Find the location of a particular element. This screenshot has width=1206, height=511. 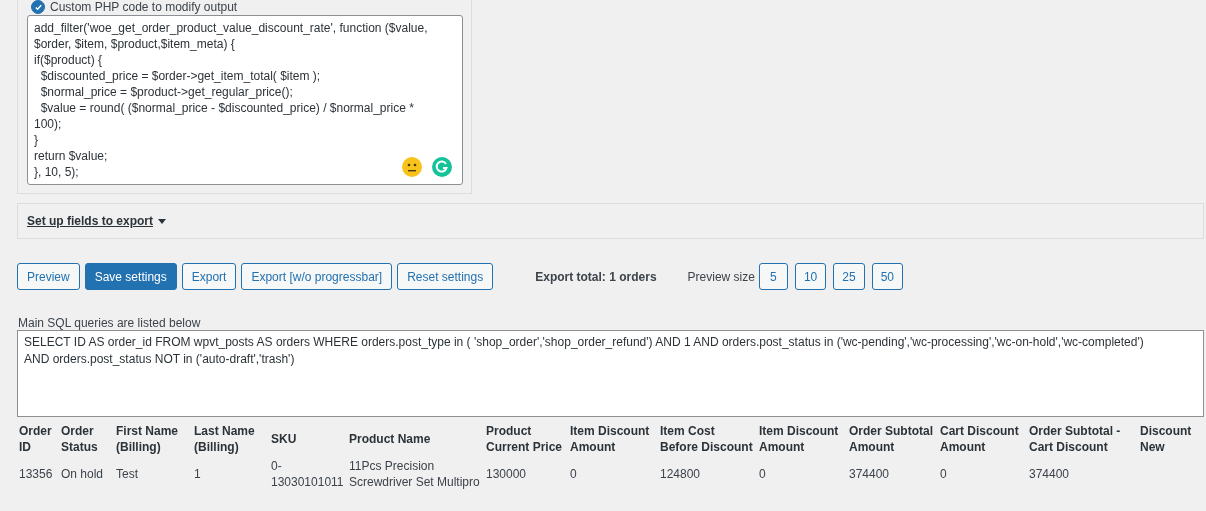

table-cell: 11Pcs Precision Screwdriver Set Multipro is located at coordinates (414, 474).